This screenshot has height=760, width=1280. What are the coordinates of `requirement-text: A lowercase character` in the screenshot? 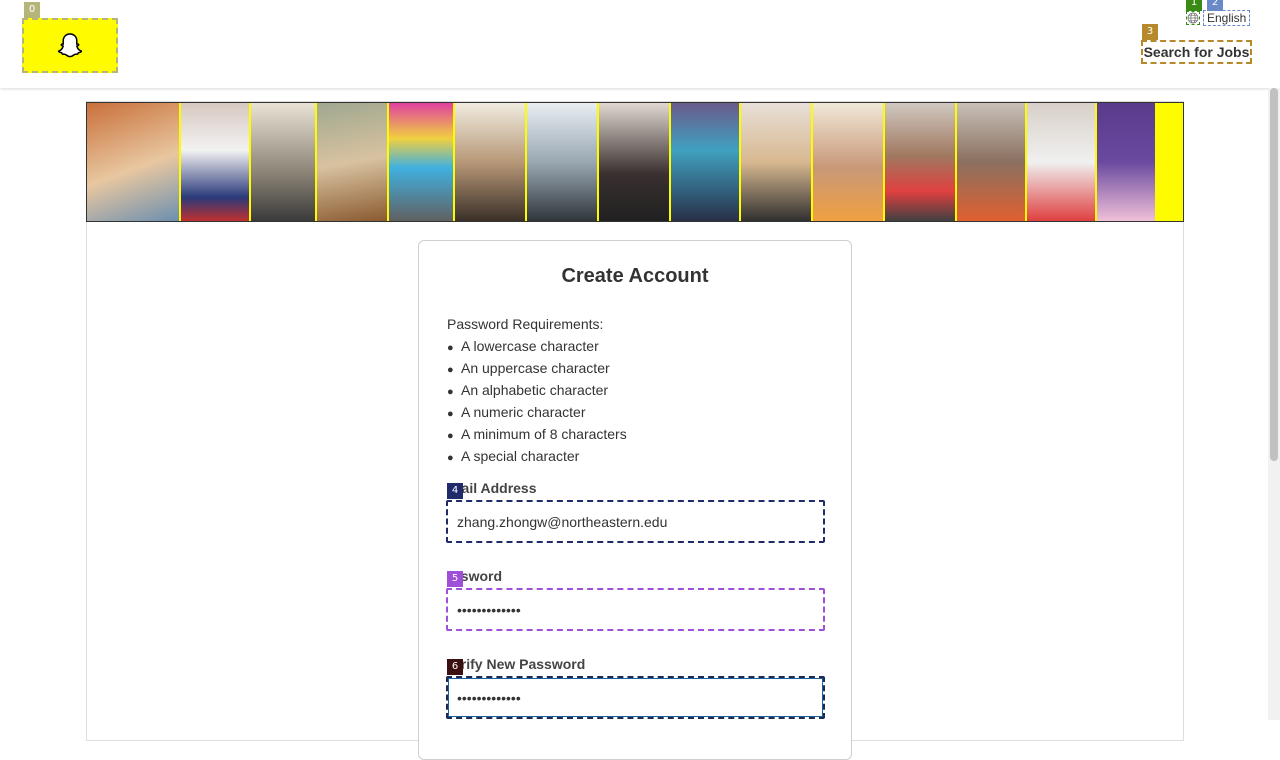 It's located at (530, 346).